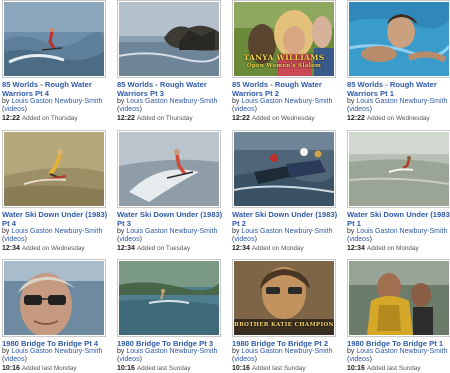  Describe the element at coordinates (171, 249) in the screenshot. I see `video-stats-line: 12:34 Added on Tuesday` at that location.